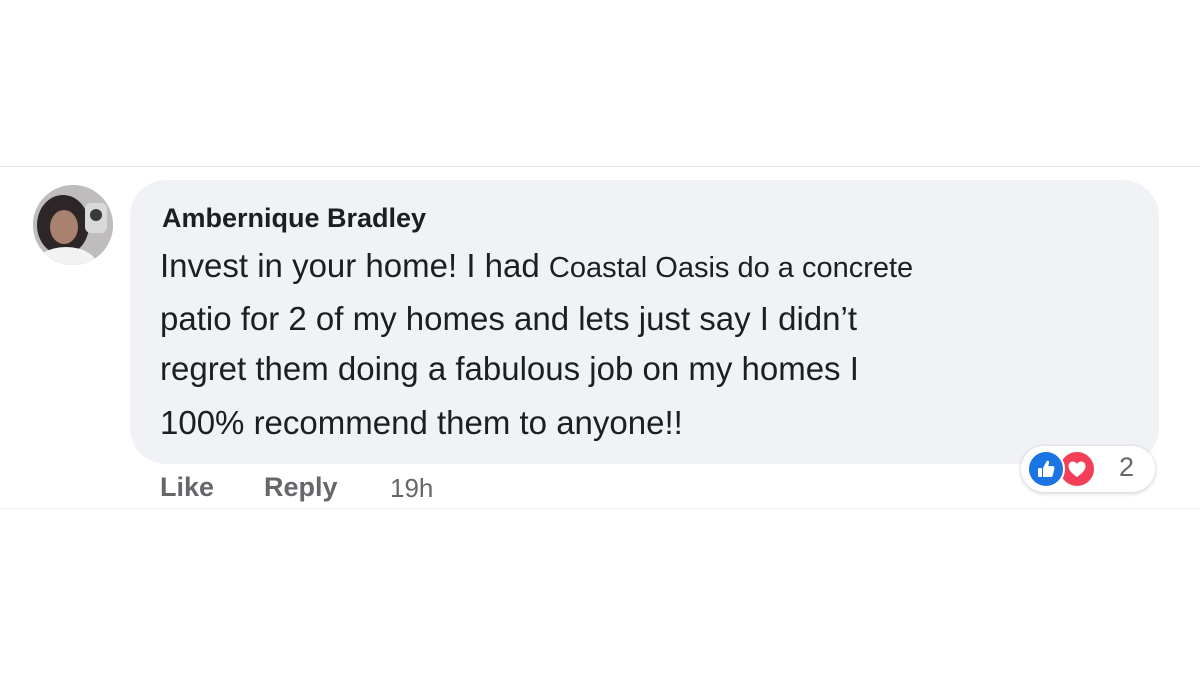  I want to click on comment-timestamp: 19h, so click(411, 488).